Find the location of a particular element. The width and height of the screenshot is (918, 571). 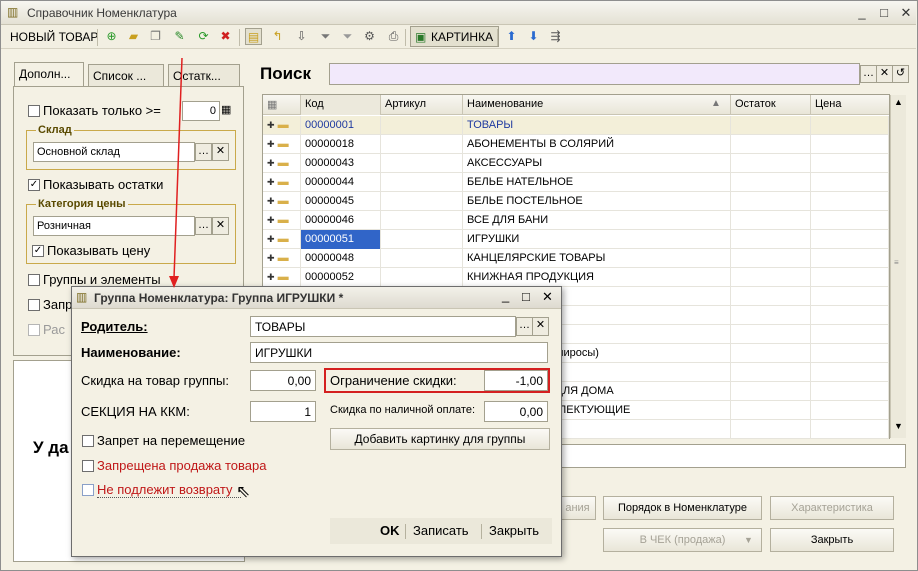

annotation-arrow is located at coordinates (176, 172).